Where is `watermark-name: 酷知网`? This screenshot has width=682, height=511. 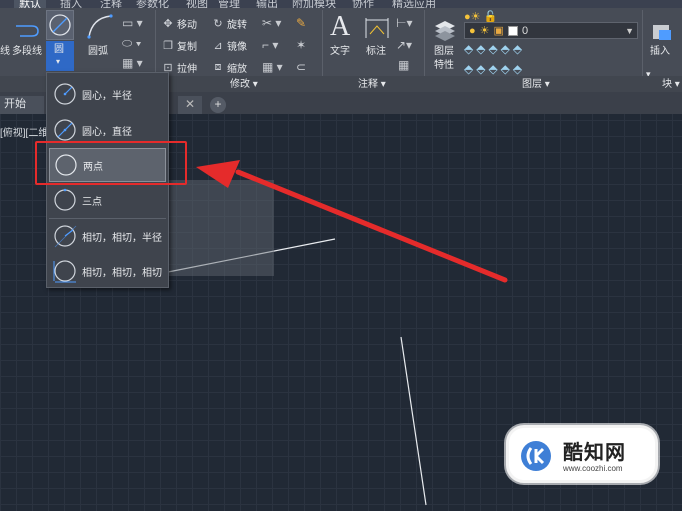
watermark-name: 酷知网 is located at coordinates (594, 453).